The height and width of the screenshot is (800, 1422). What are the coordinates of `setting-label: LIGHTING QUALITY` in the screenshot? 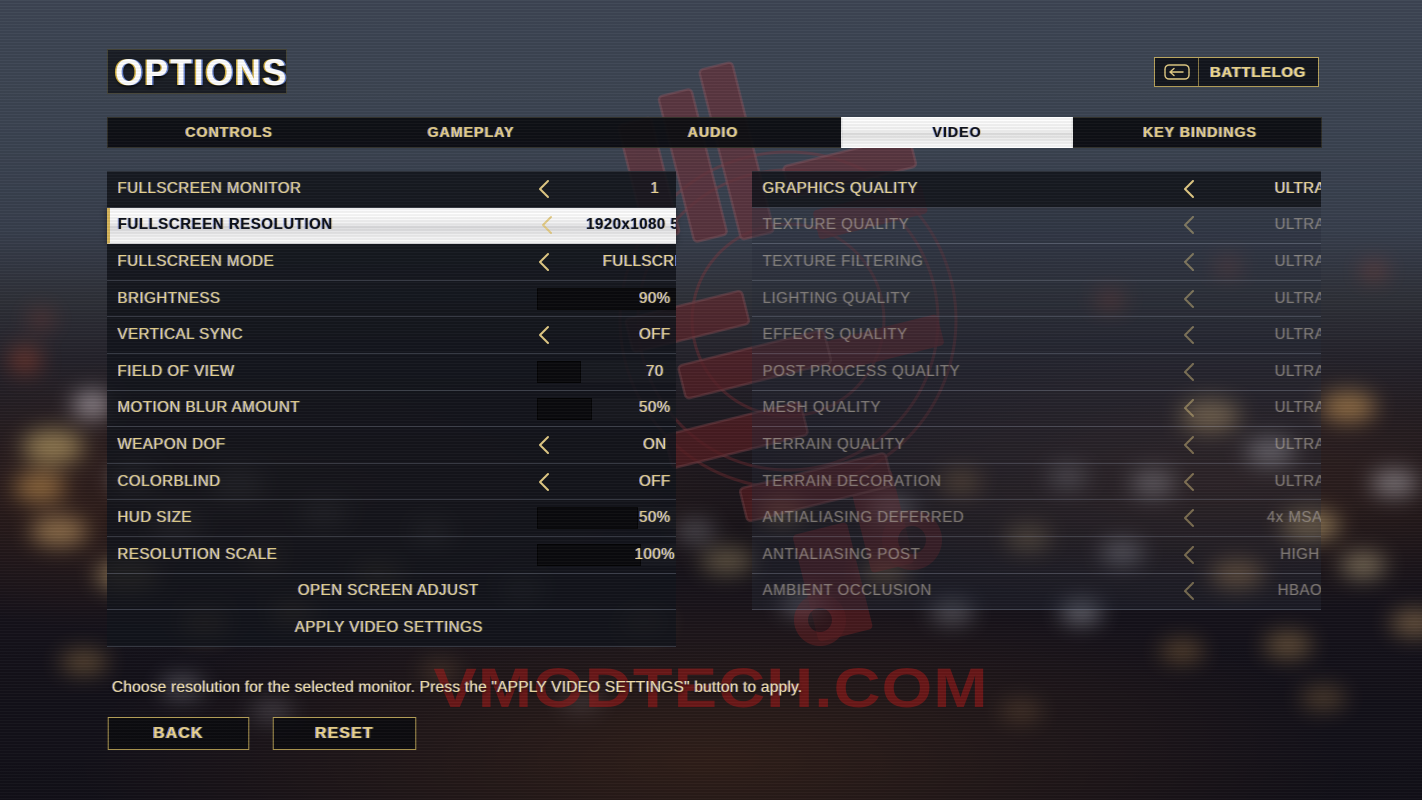 It's located at (836, 298).